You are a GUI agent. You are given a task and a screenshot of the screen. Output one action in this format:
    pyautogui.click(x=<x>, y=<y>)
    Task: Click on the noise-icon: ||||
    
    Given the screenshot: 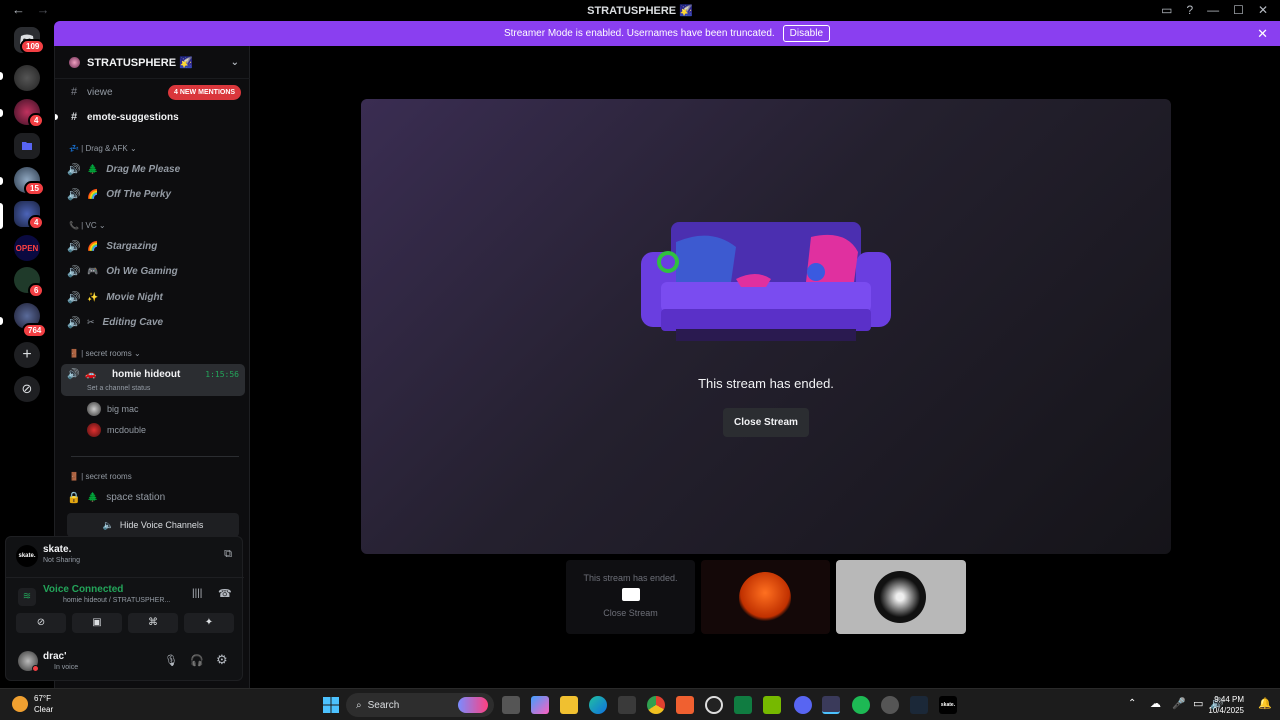 What is the action you would take?
    pyautogui.click(x=197, y=593)
    